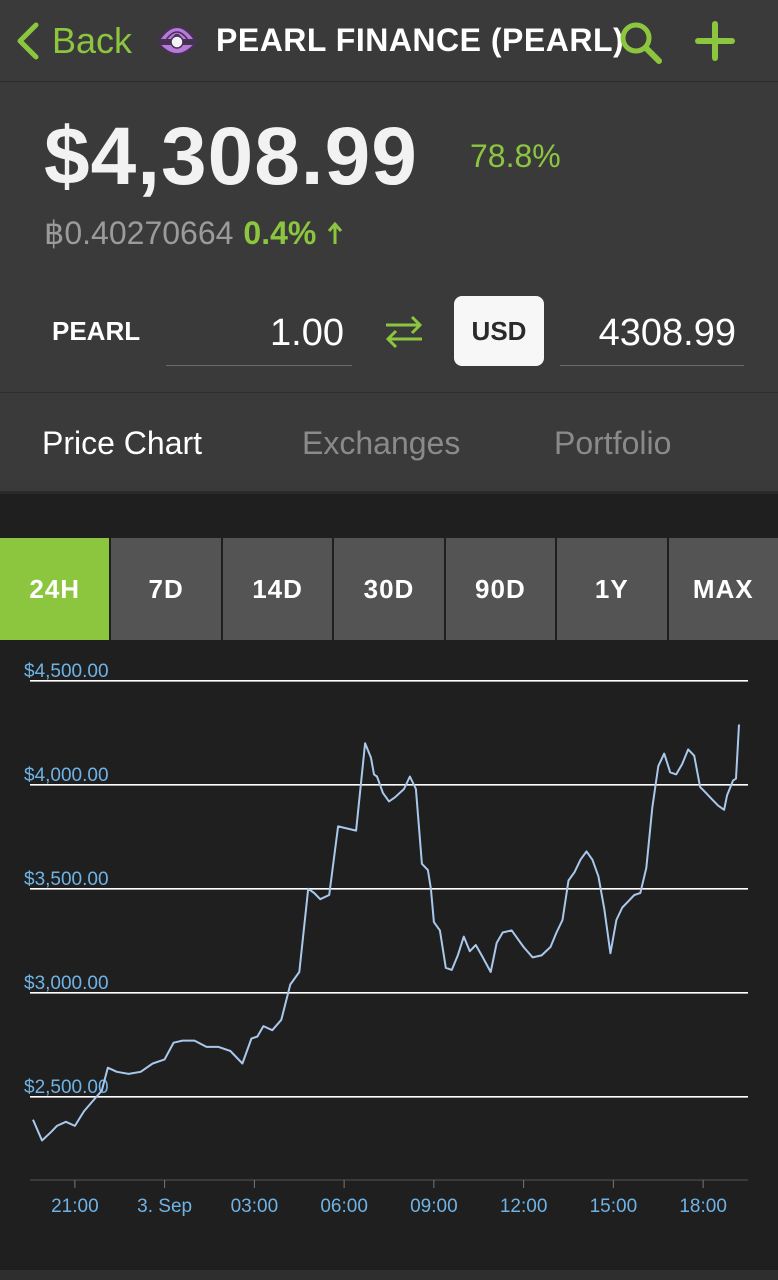 This screenshot has height=1280, width=778. What do you see at coordinates (166, 589) in the screenshot?
I see `range-7d-button: 7D` at bounding box center [166, 589].